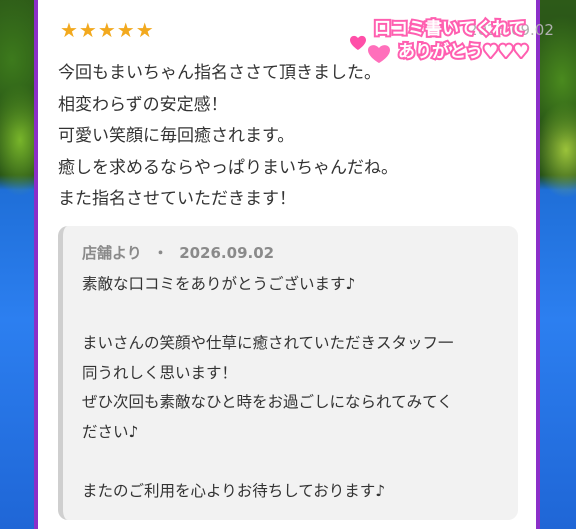 Image resolution: width=576 pixels, height=529 pixels. What do you see at coordinates (268, 343) in the screenshot?
I see `reply-line: まいさんの笑顔や仕草に癒されていただきスタッフ一` at bounding box center [268, 343].